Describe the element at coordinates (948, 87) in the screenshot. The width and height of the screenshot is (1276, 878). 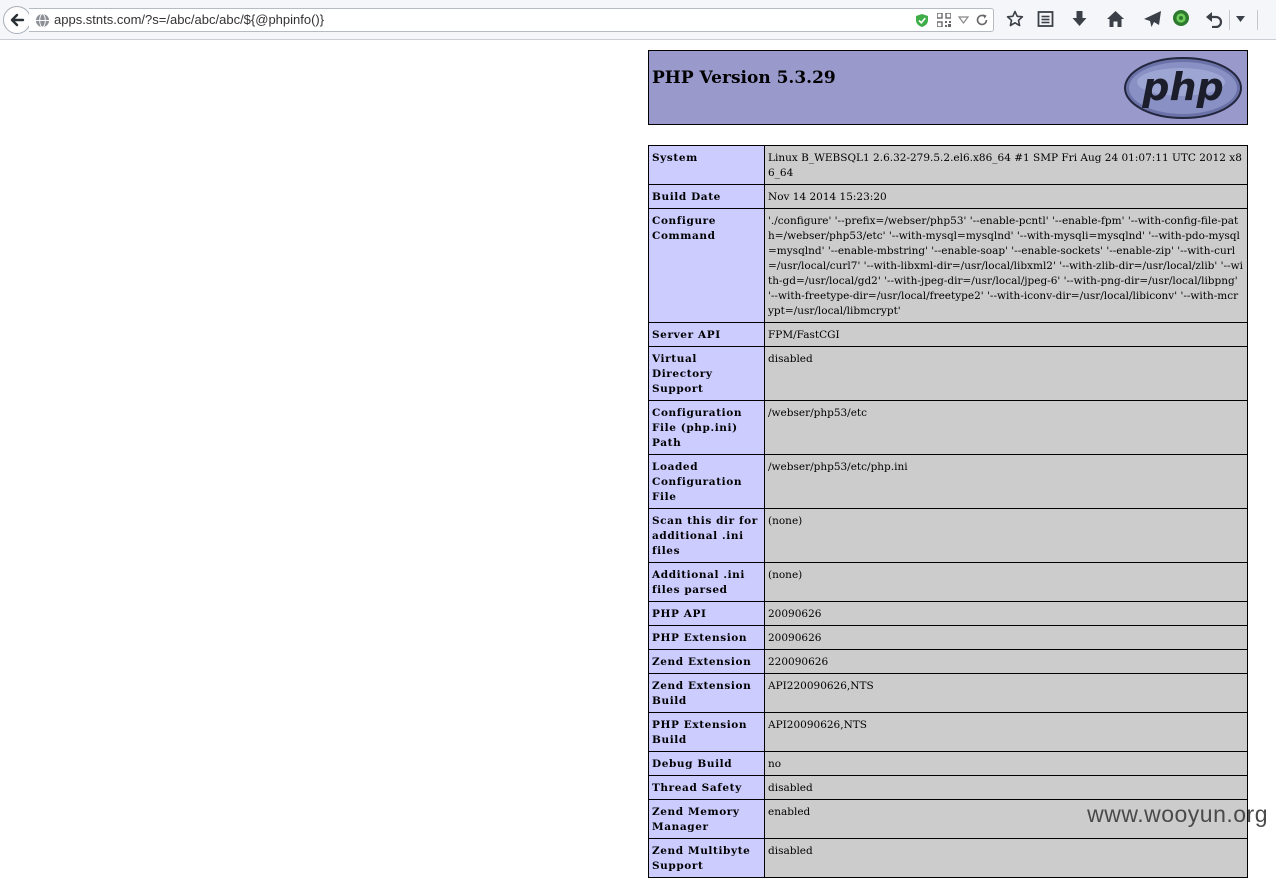
I see `php-version-header: PHP Version 5.3.29 php` at that location.